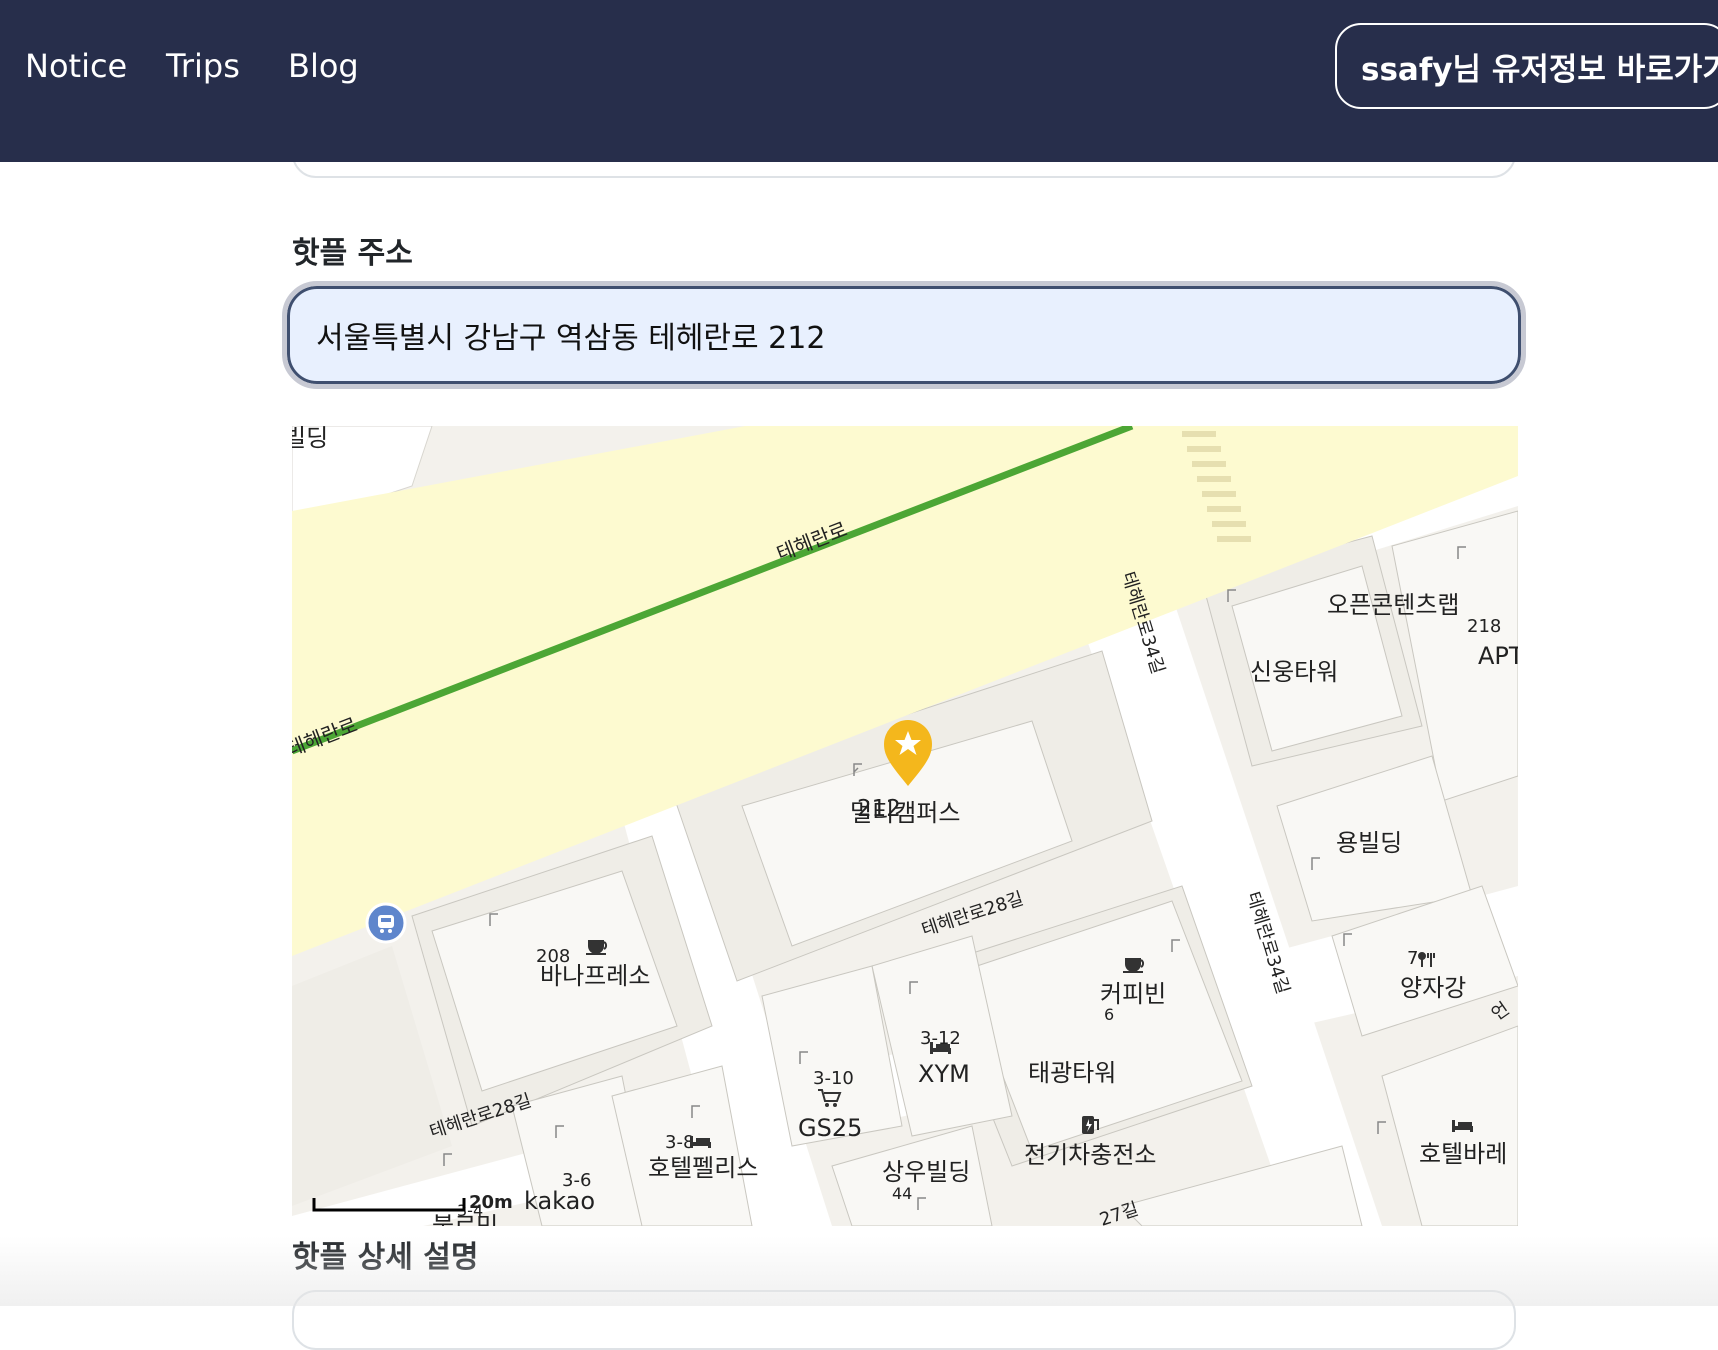  What do you see at coordinates (385, 1257) in the screenshot?
I see `detail-label: 핫플 상세 설명` at bounding box center [385, 1257].